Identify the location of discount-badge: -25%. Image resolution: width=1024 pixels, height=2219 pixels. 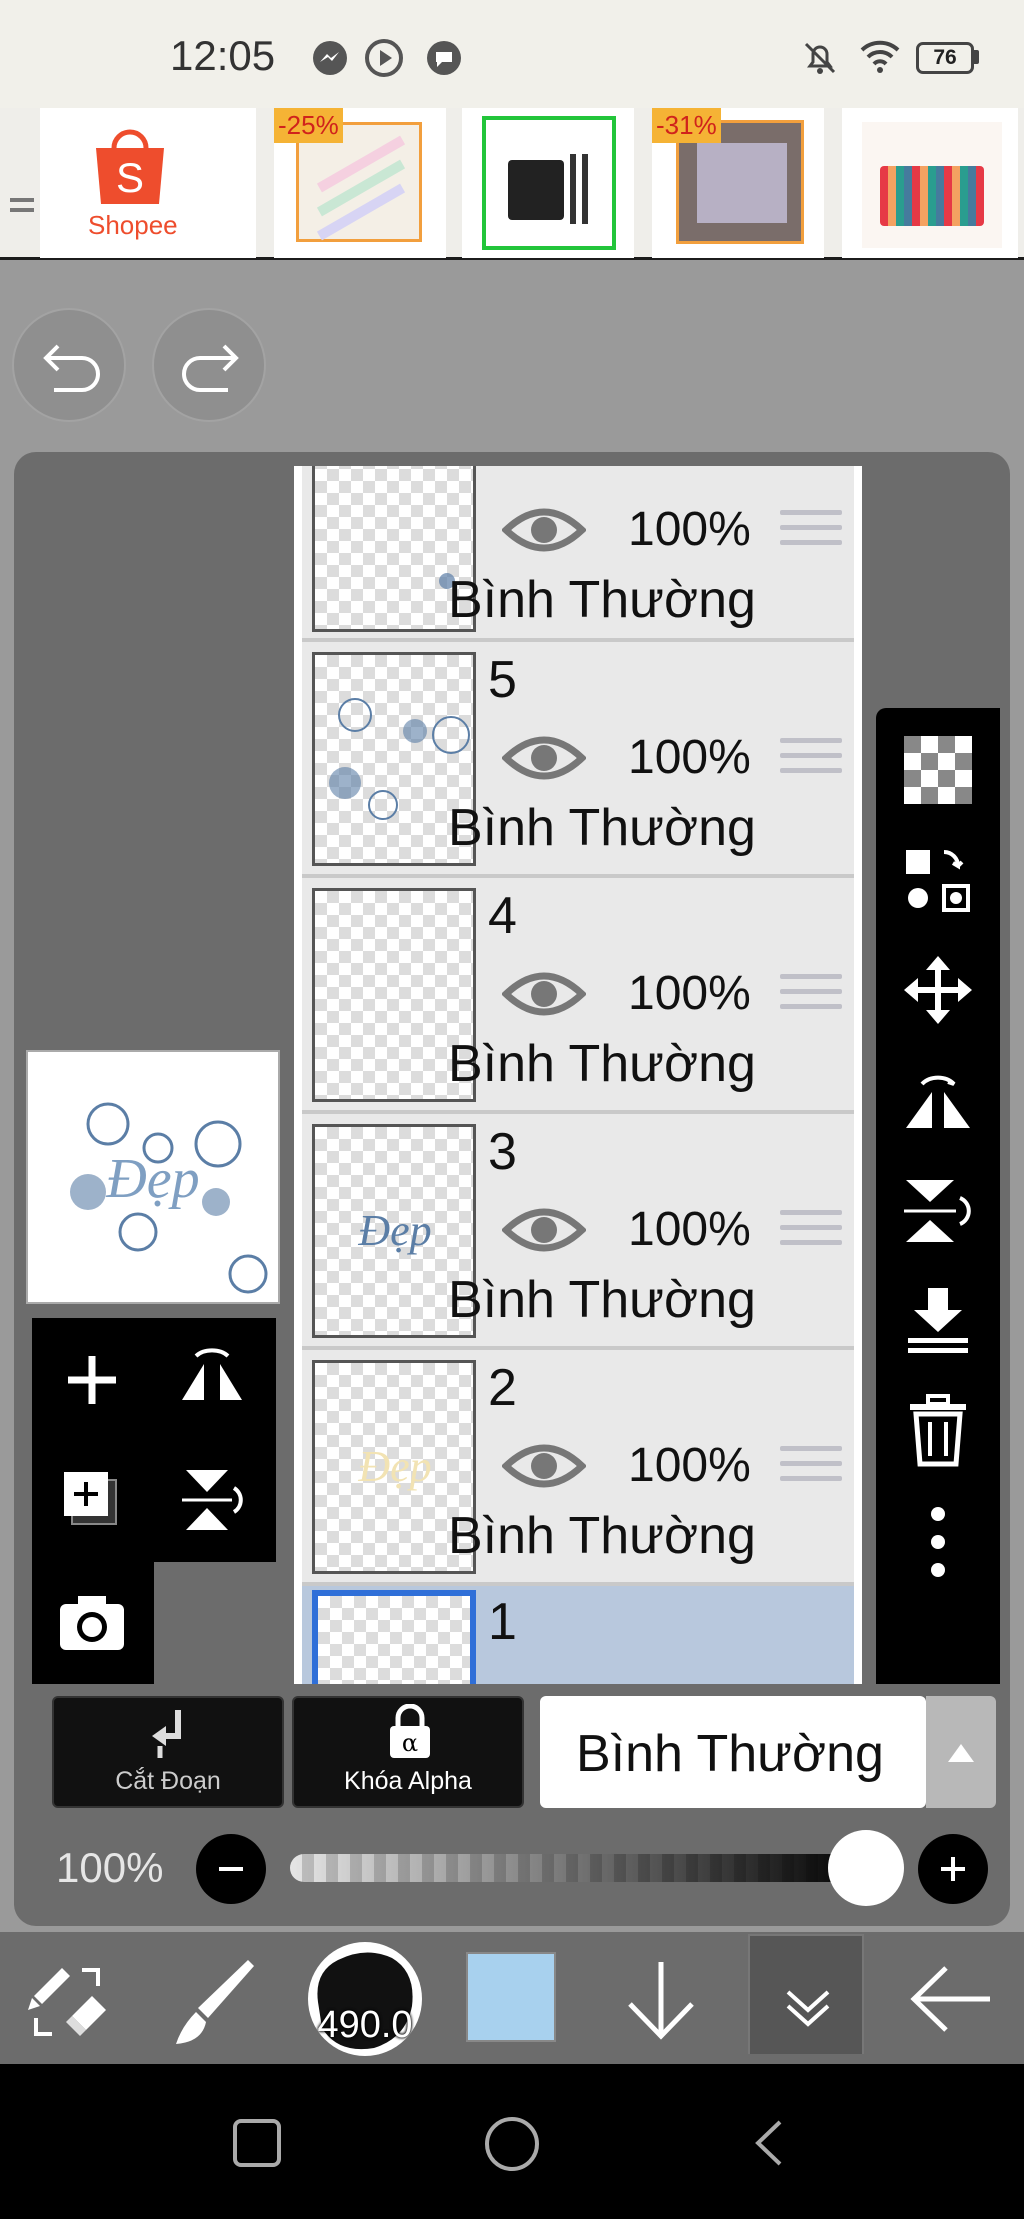
(308, 125).